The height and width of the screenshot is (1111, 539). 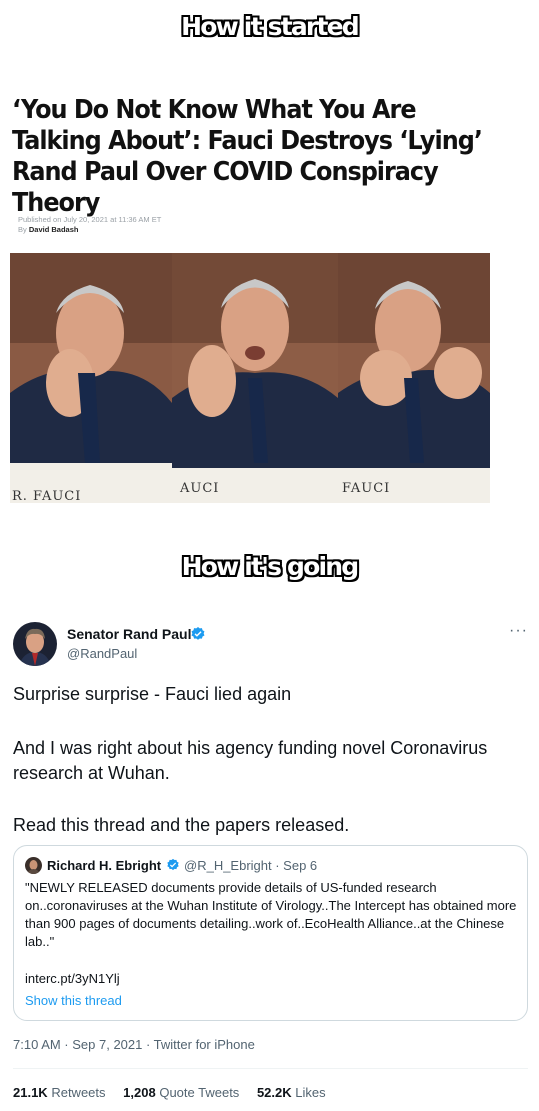 What do you see at coordinates (104, 865) in the screenshot?
I see `quoted-author-name: Richard H. Ebright` at bounding box center [104, 865].